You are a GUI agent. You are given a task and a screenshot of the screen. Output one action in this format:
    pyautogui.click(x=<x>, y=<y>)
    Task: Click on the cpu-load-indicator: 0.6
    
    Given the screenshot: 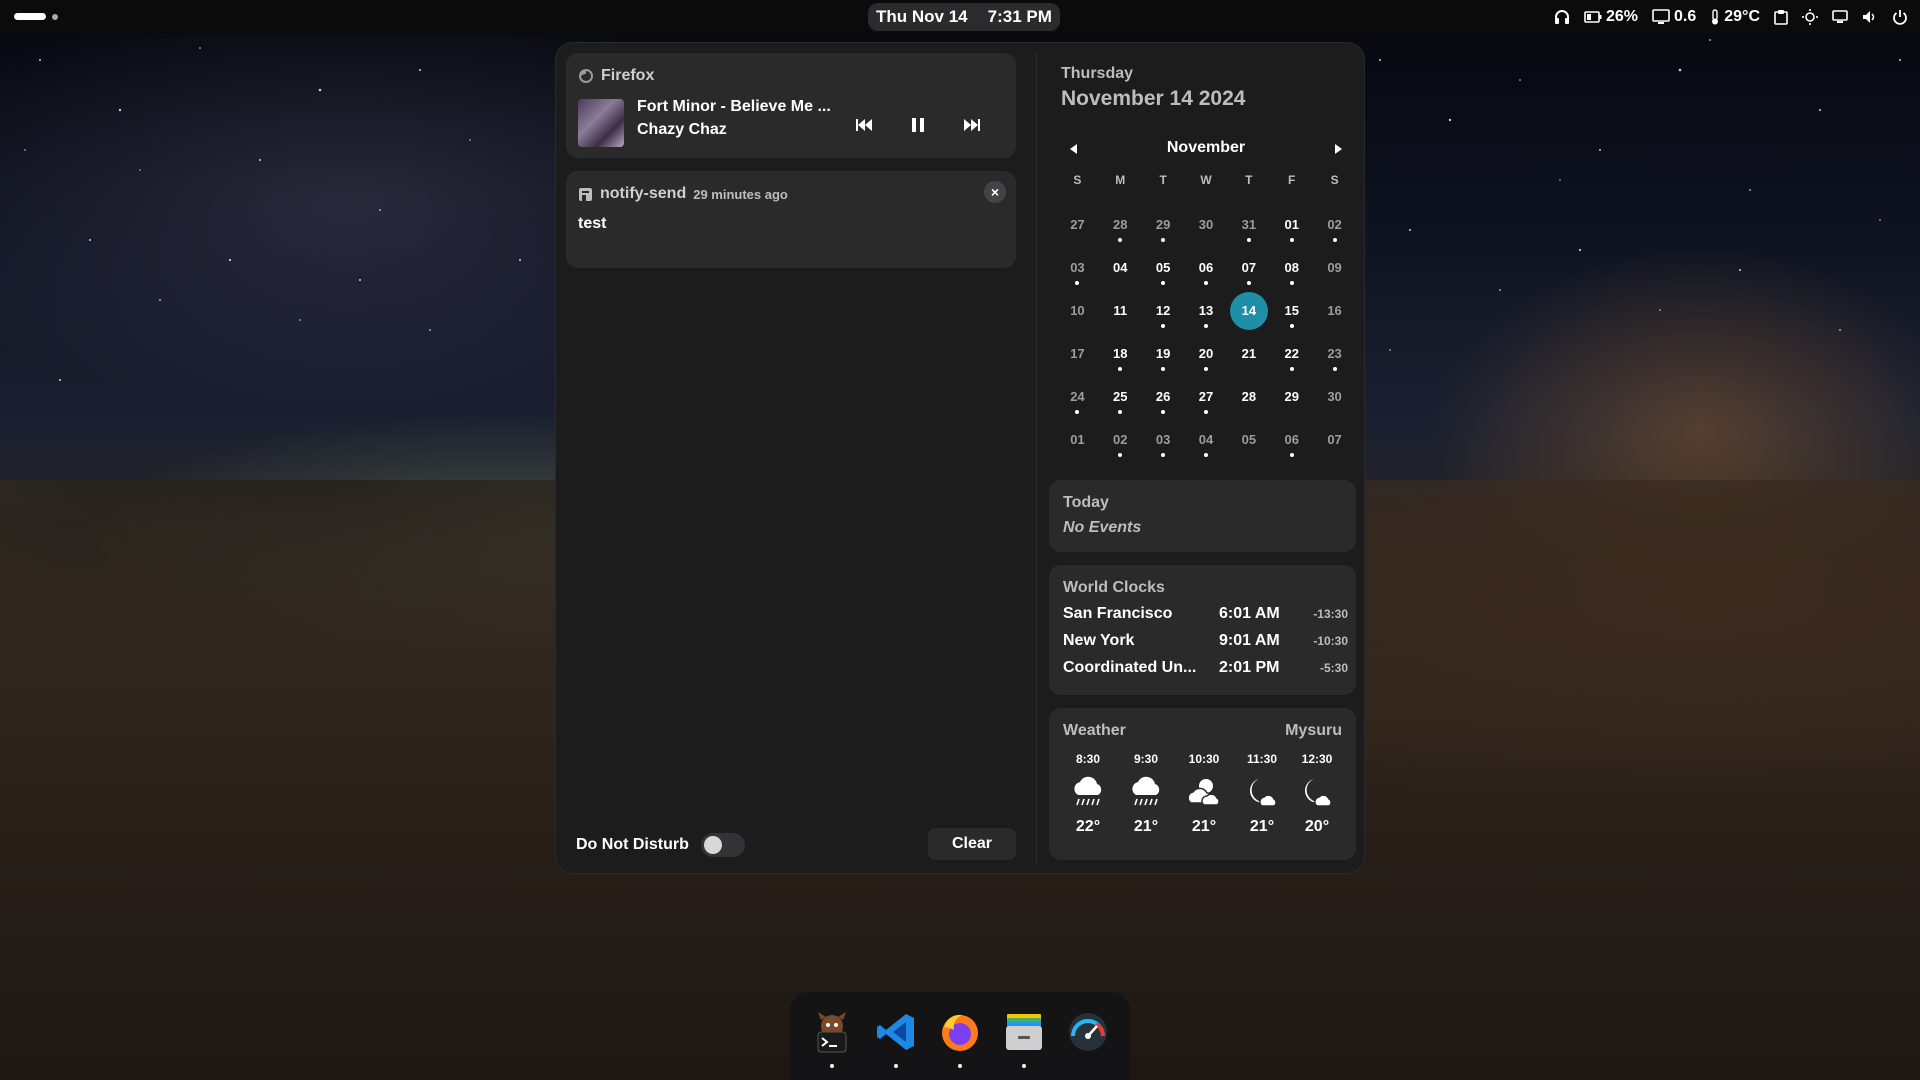 What is the action you would take?
    pyautogui.click(x=1674, y=17)
    